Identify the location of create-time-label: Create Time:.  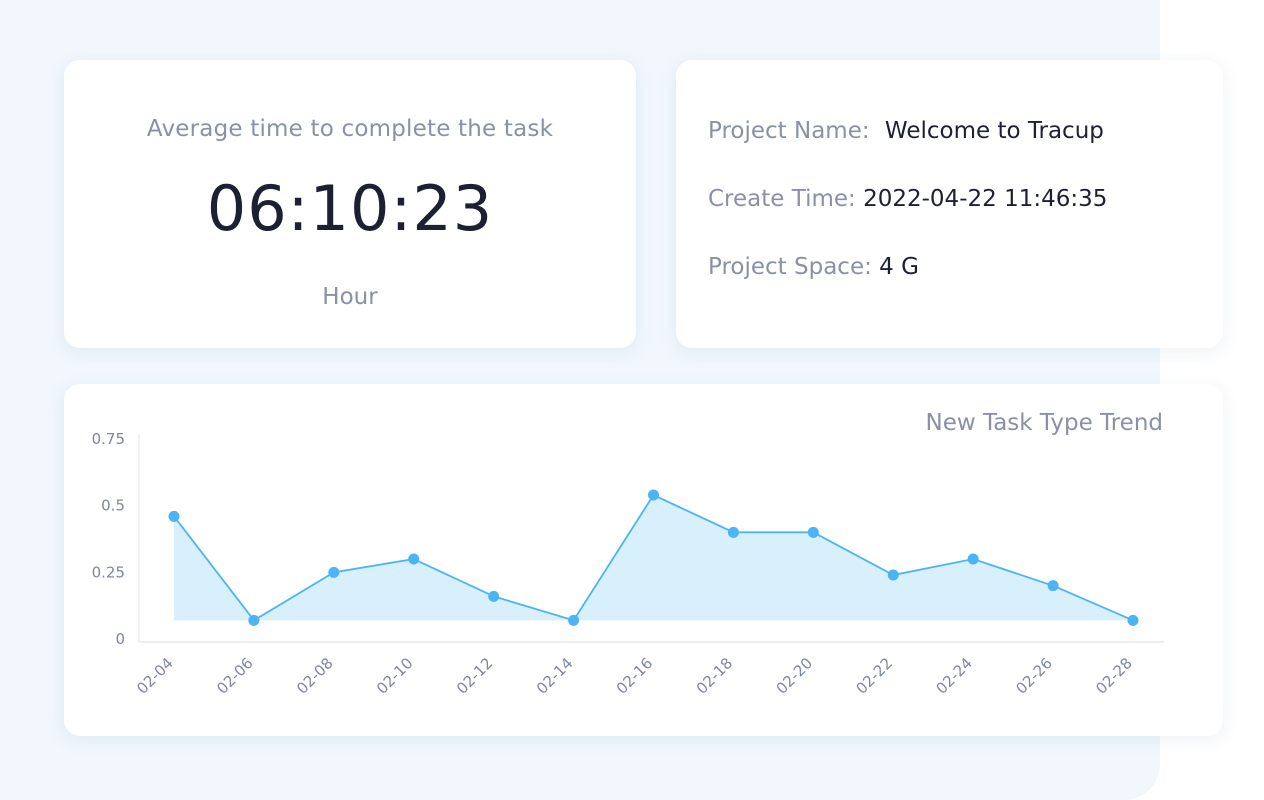
(782, 199).